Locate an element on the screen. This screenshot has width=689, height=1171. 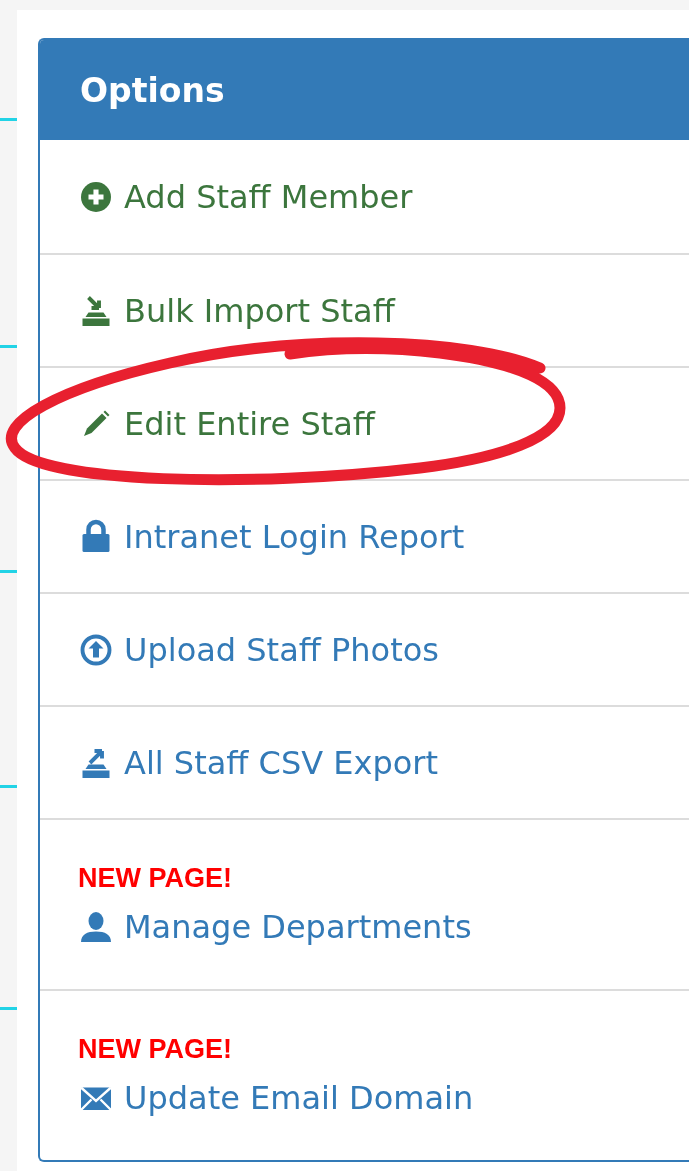
menu-item-label: Manage Departments is located at coordinates (298, 927).